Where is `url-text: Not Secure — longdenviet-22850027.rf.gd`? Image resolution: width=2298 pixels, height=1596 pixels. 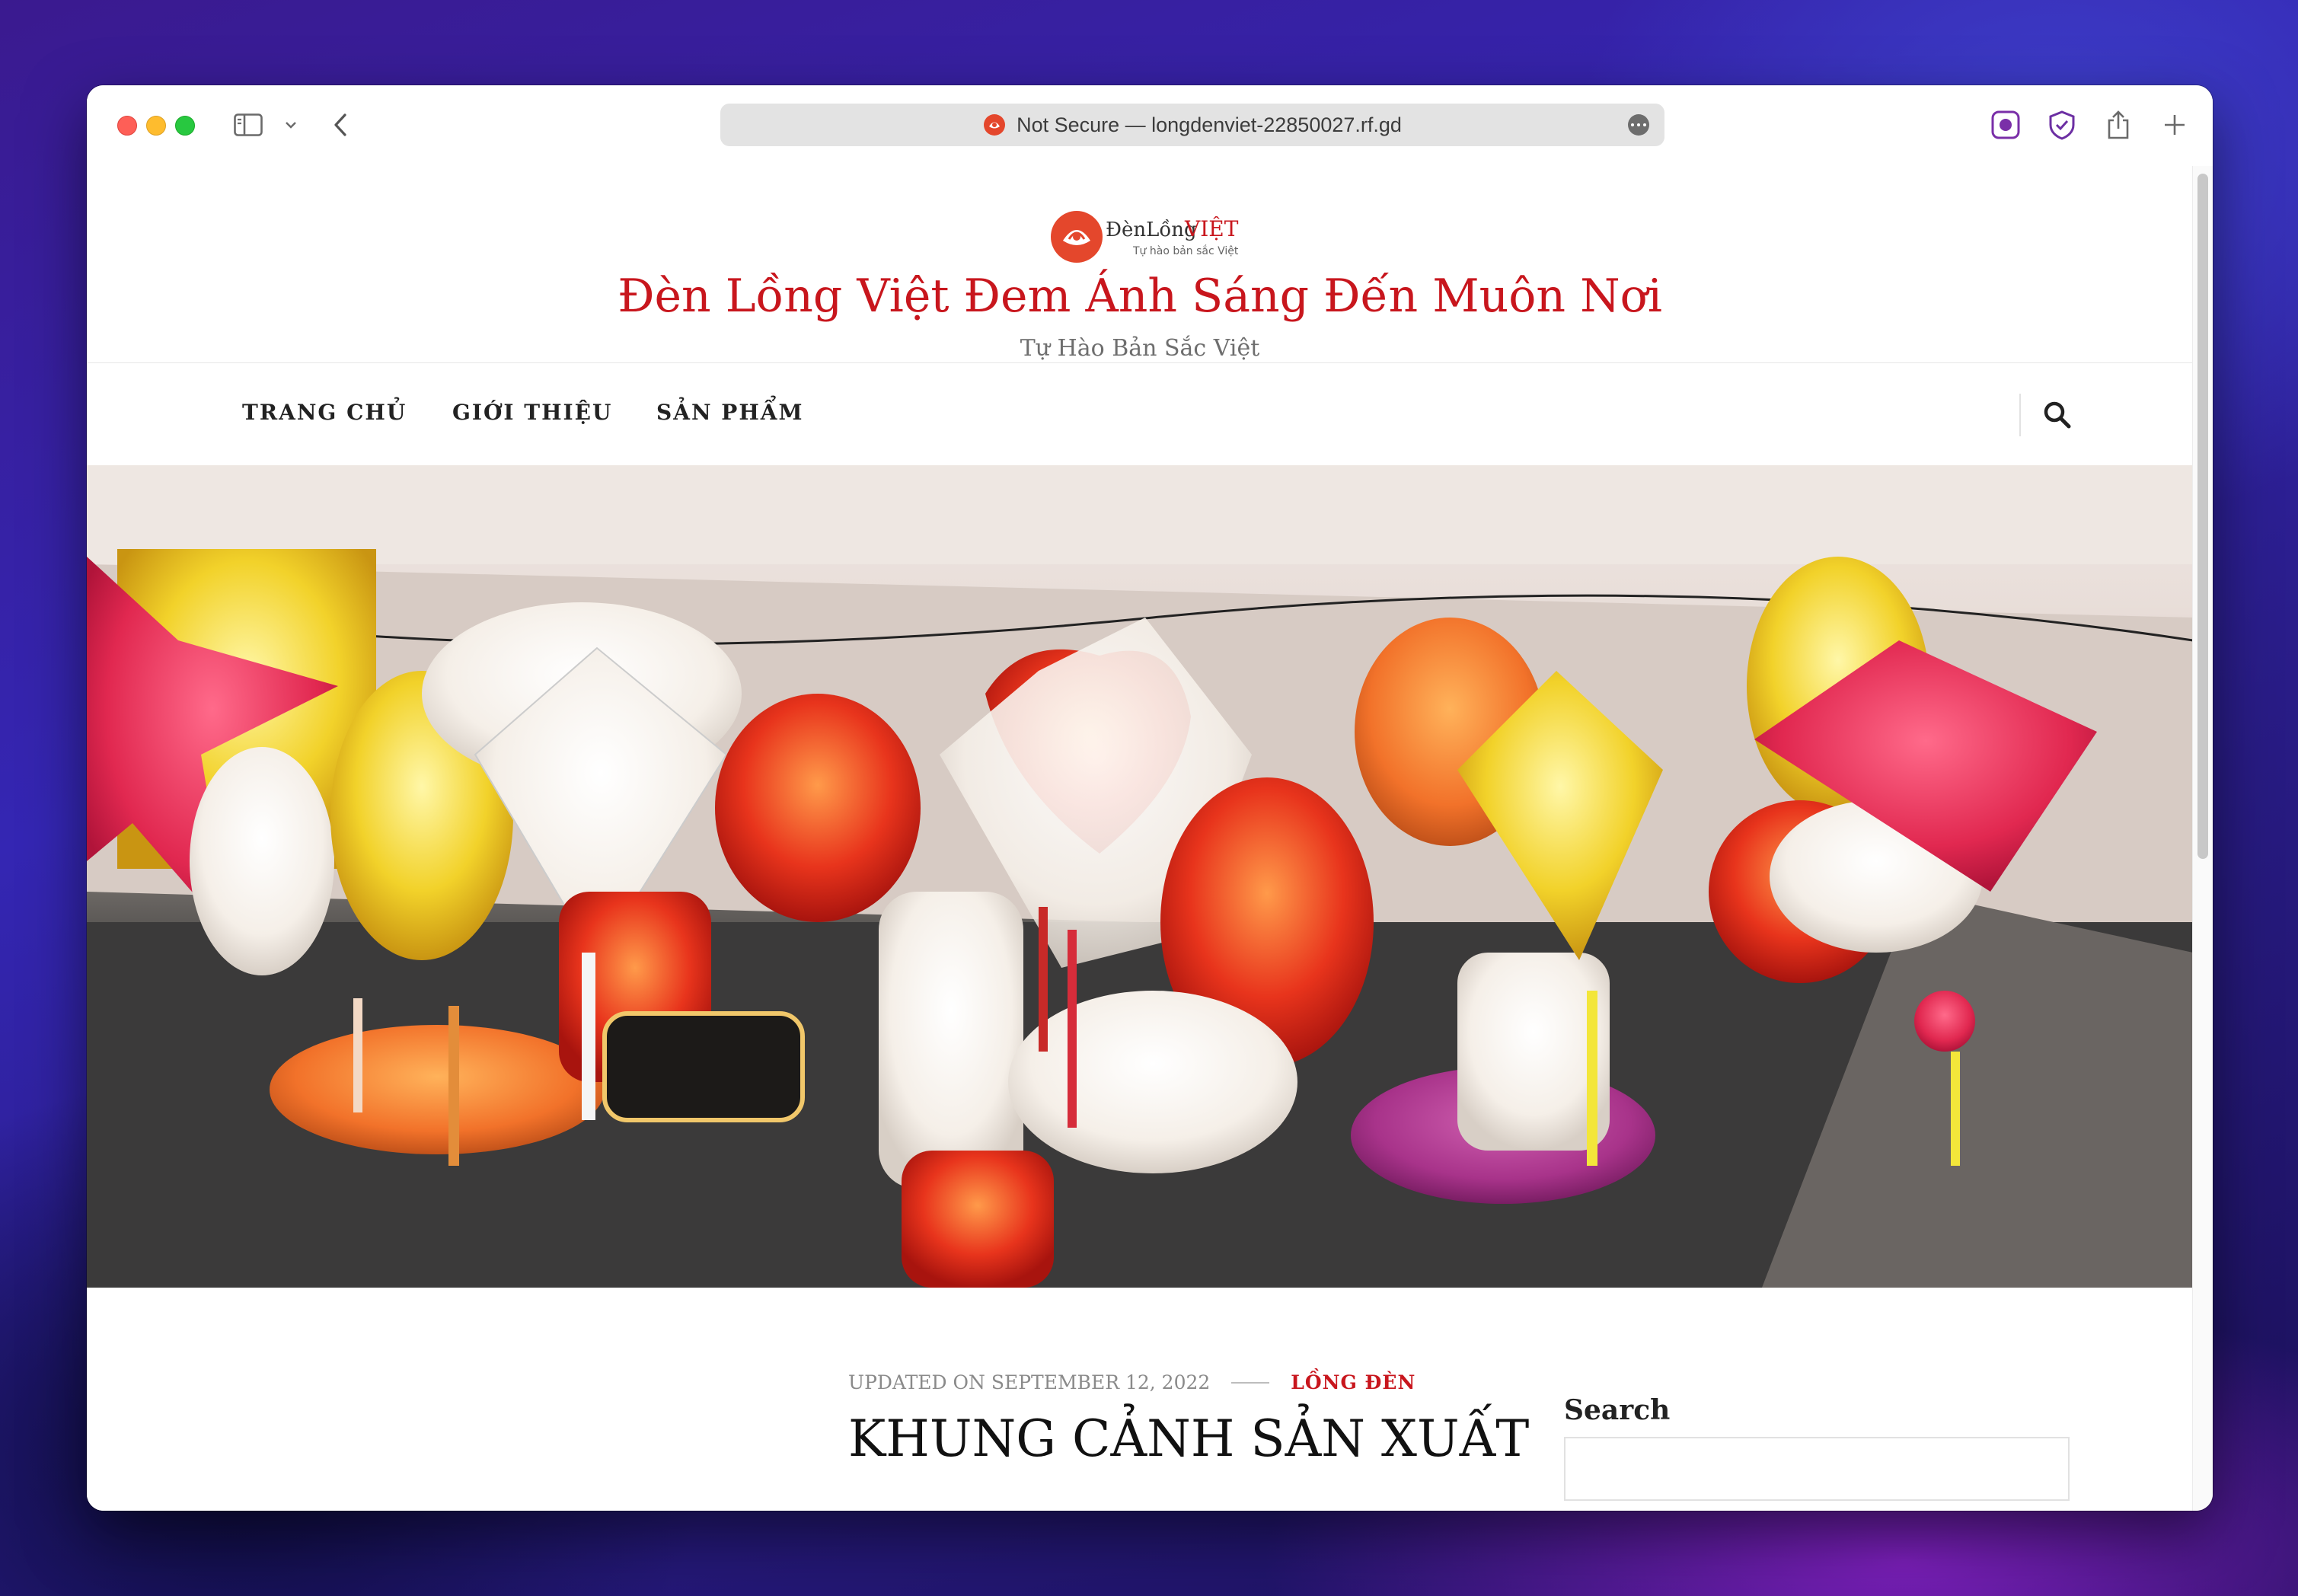
url-text: Not Secure — longdenviet-22850027.rf.gd is located at coordinates (1209, 124).